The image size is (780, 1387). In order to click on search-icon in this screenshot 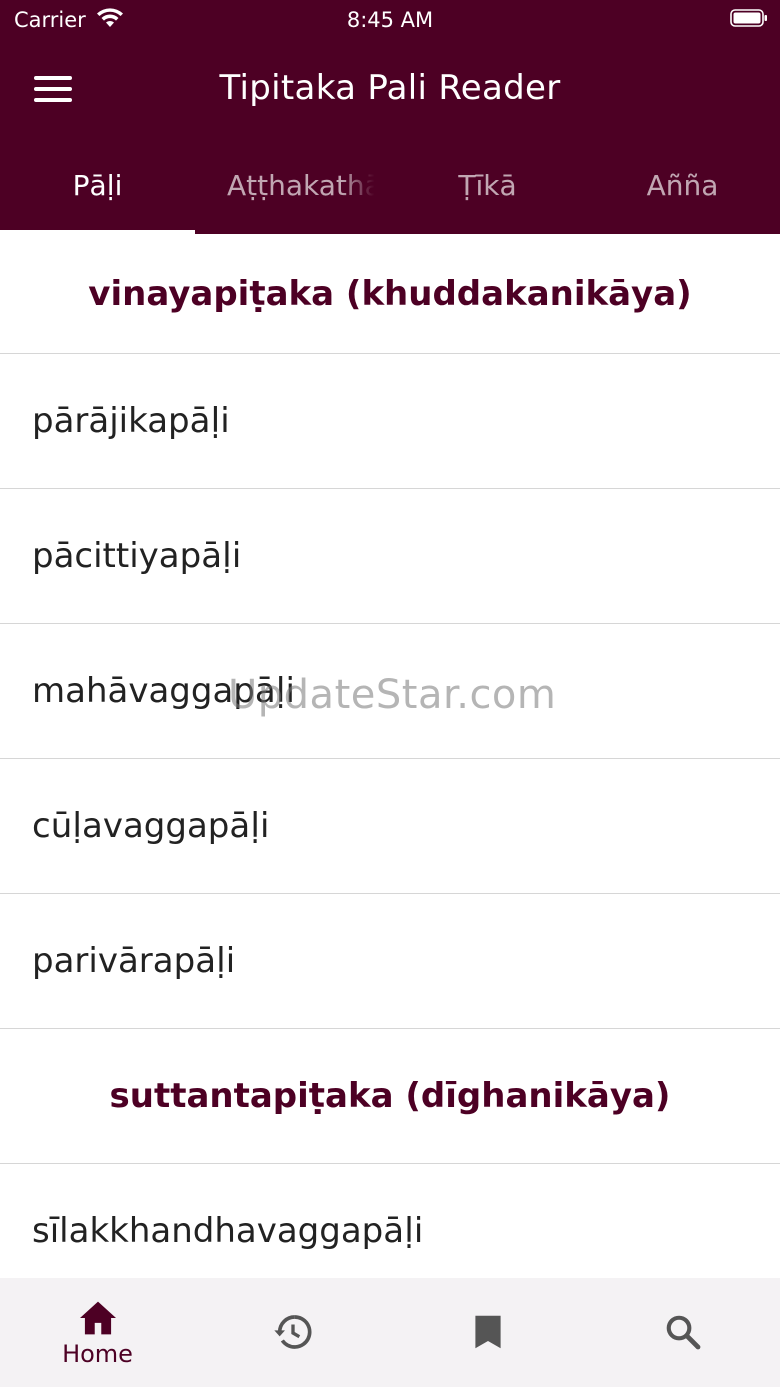, I will do `click(683, 1332)`.